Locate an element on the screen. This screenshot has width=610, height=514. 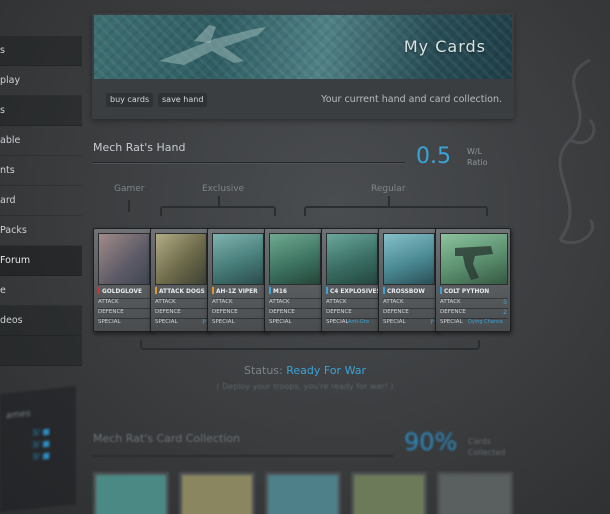
card-special: SPECIAL Dying Chance is located at coordinates (474, 322).